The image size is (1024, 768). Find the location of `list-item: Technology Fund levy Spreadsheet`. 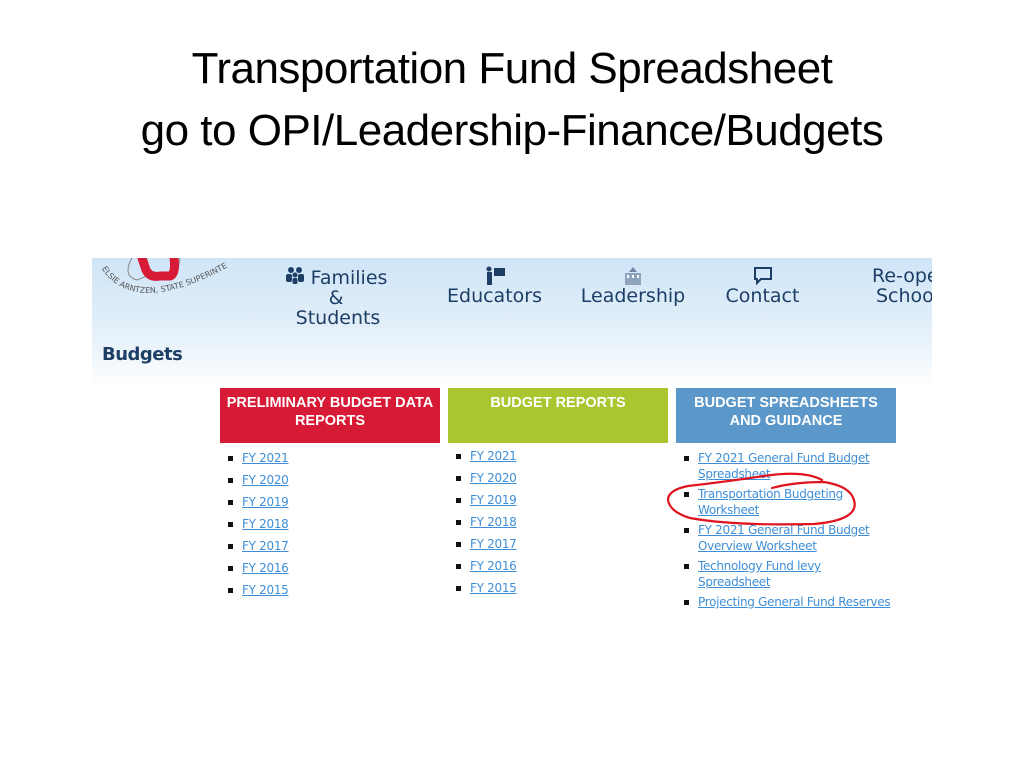

list-item: Technology Fund levy Spreadsheet is located at coordinates (789, 574).